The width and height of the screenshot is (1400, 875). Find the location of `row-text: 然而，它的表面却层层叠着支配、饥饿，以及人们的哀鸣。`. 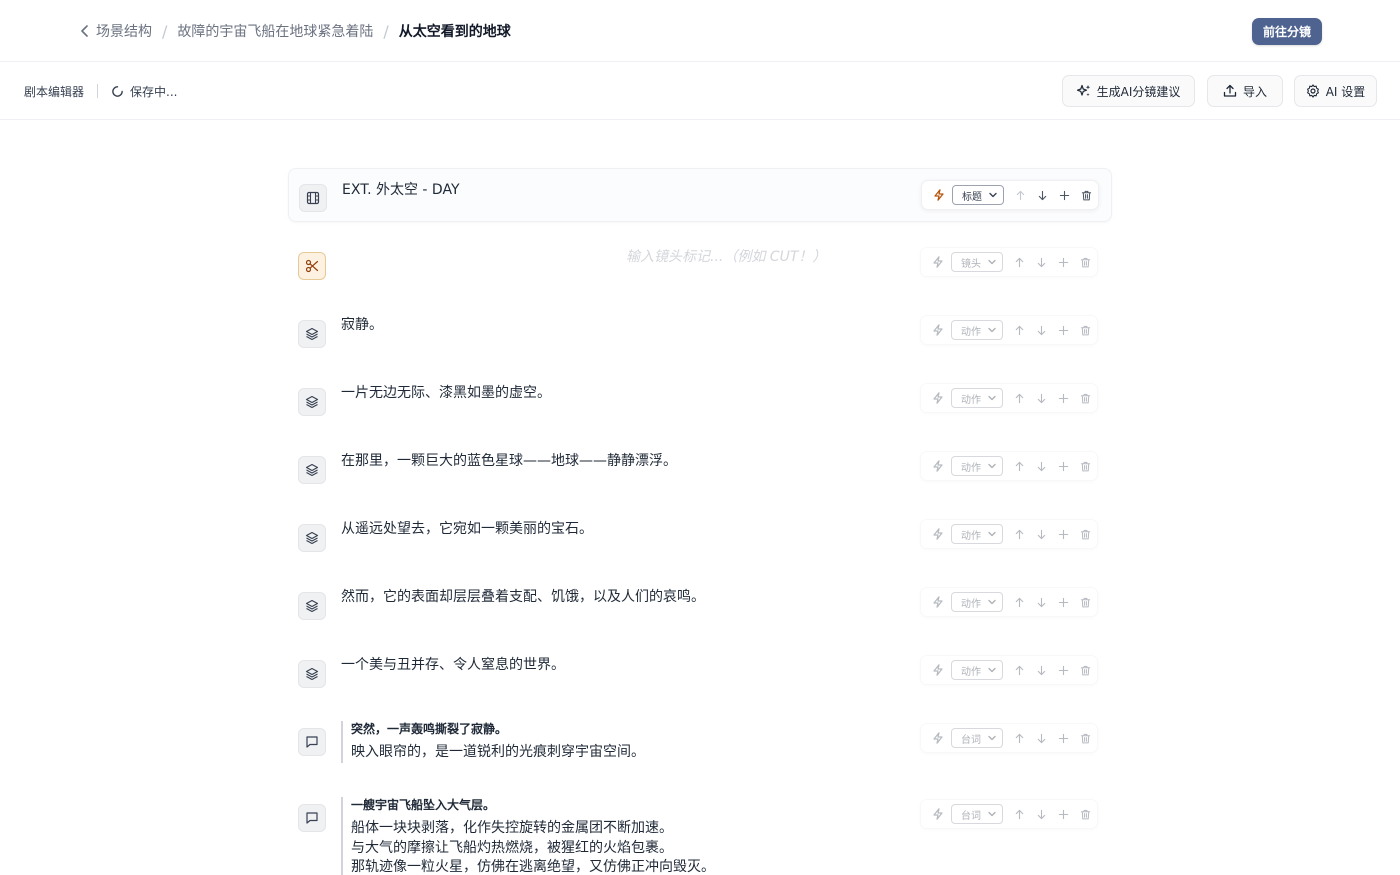

row-text: 然而，它的表面却层层叠着支配、饥饿，以及人们的哀鸣。 is located at coordinates (523, 596).